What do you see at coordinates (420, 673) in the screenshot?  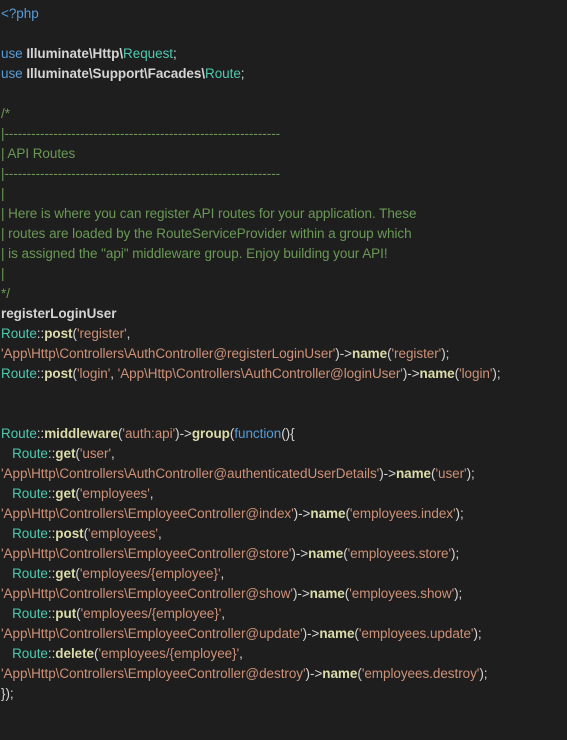 I see `code-token: 'employees.destroy'` at bounding box center [420, 673].